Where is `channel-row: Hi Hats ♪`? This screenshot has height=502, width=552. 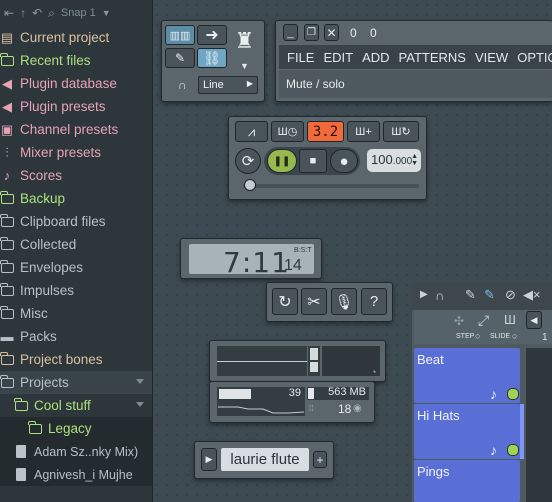
channel-row: Hi Hats ♪ is located at coordinates (467, 431).